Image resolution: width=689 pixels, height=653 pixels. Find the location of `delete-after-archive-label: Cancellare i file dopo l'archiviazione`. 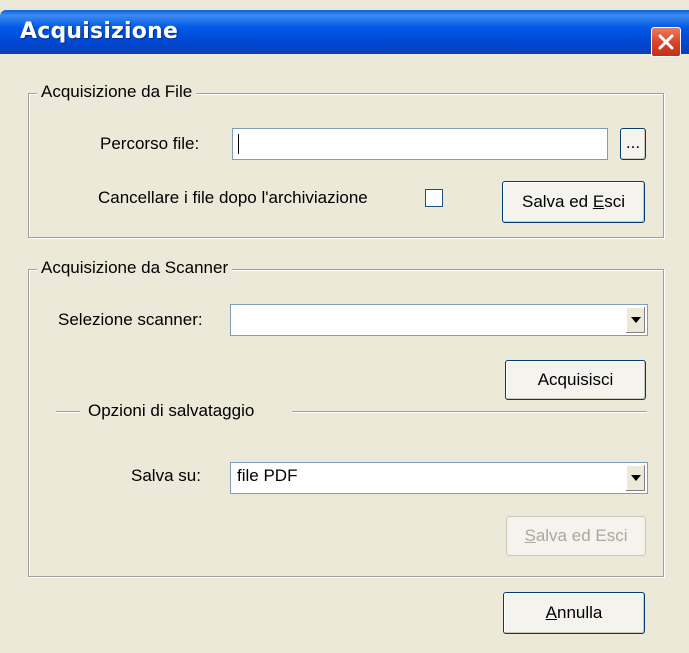

delete-after-archive-label: Cancellare i file dopo l'archiviazione is located at coordinates (233, 197).